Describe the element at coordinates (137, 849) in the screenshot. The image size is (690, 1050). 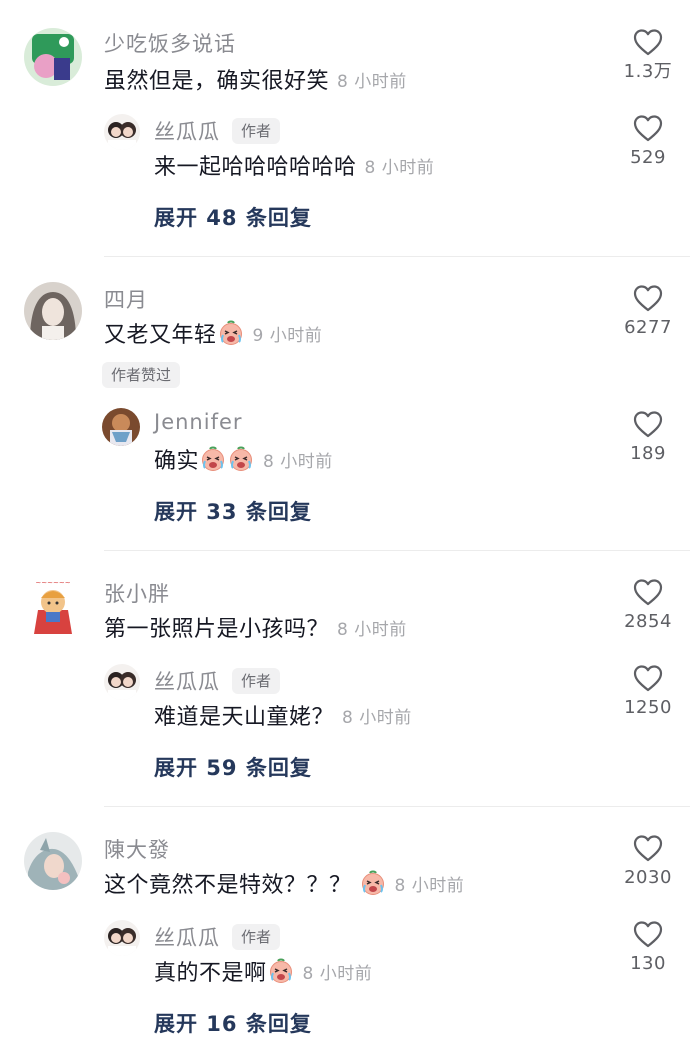
I see `comment-username: 陳大發` at that location.